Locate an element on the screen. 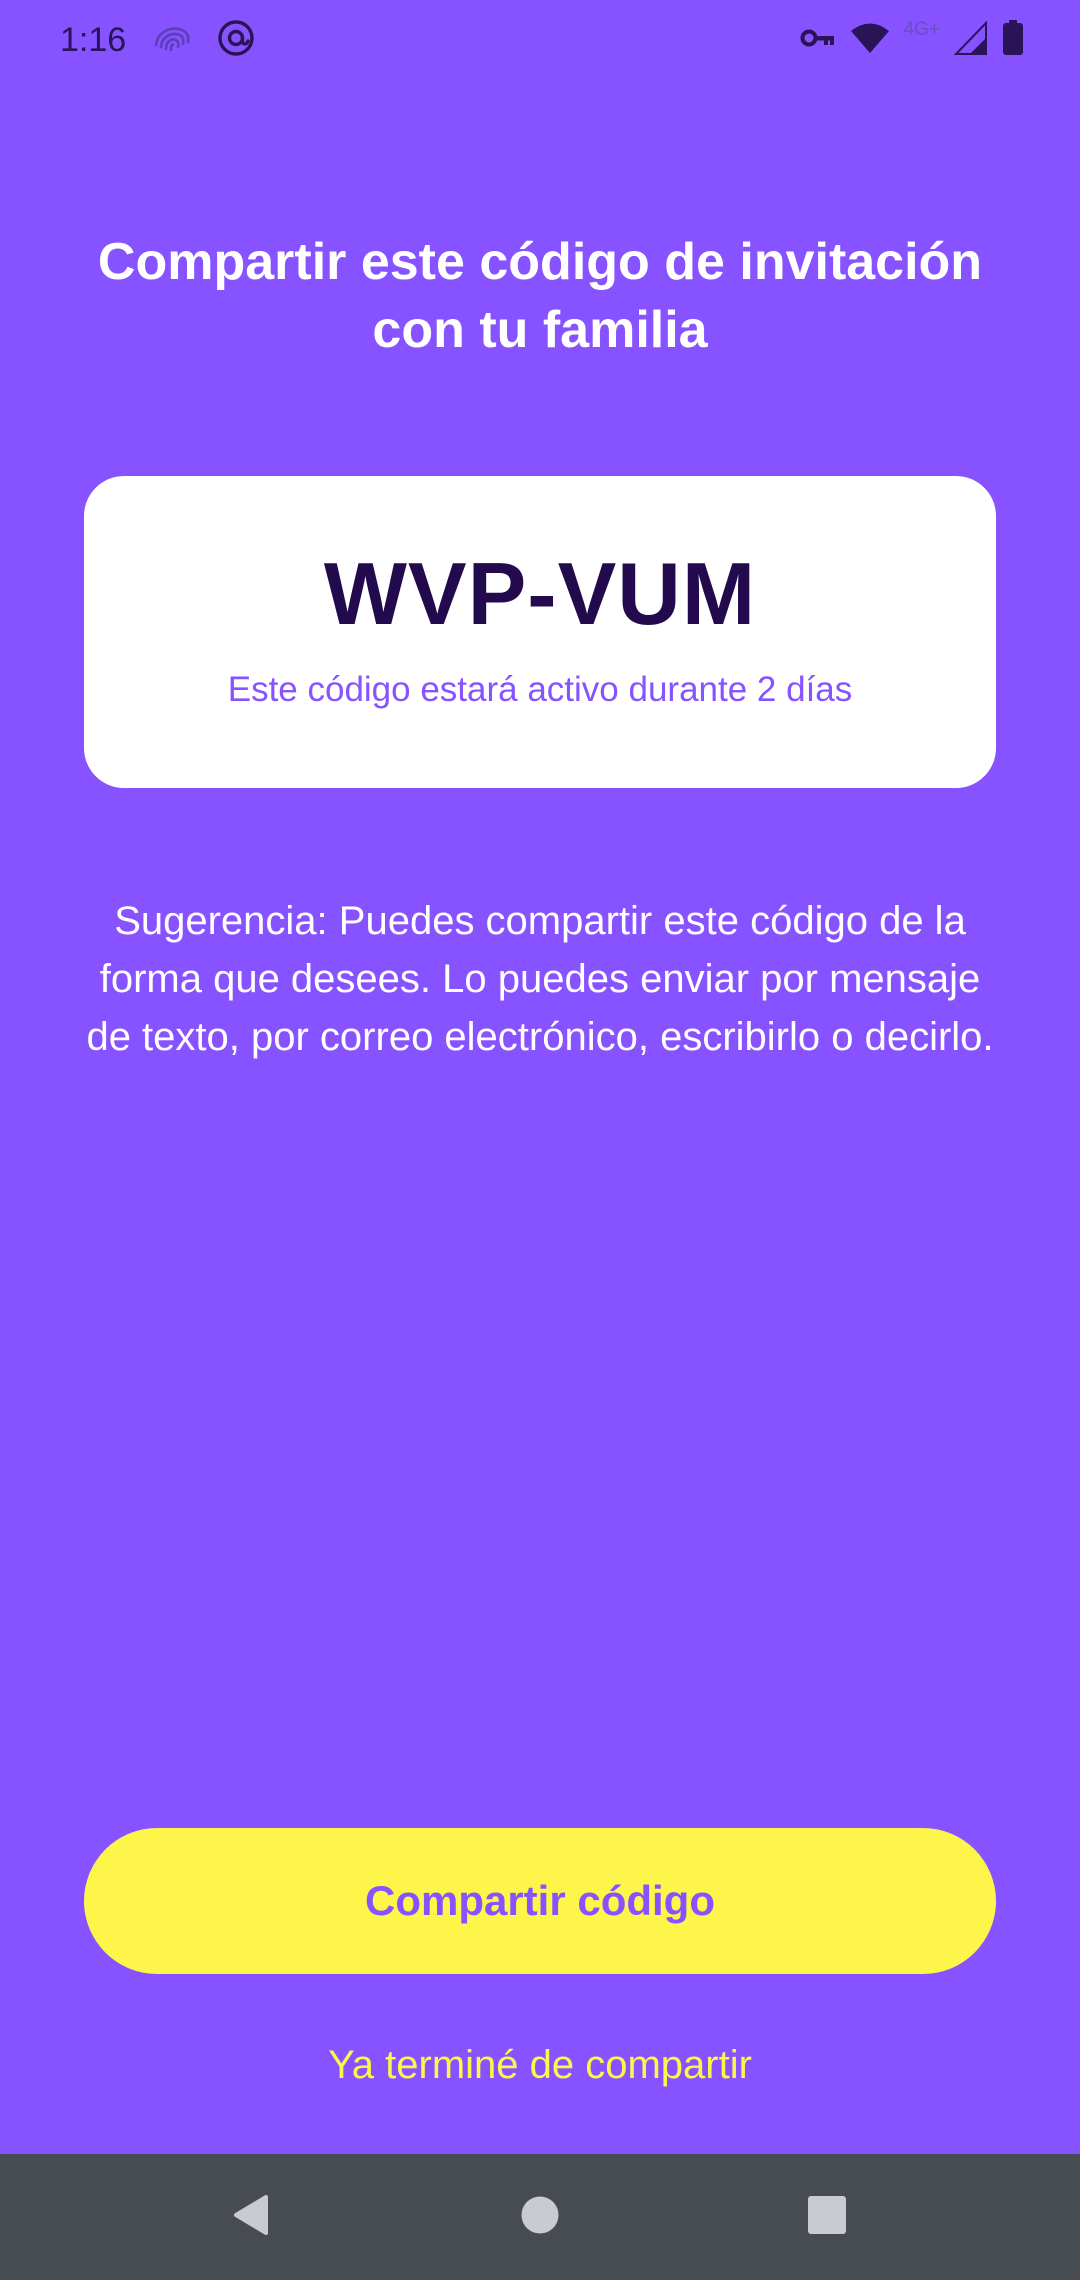  wifi-icon is located at coordinates (870, 40).